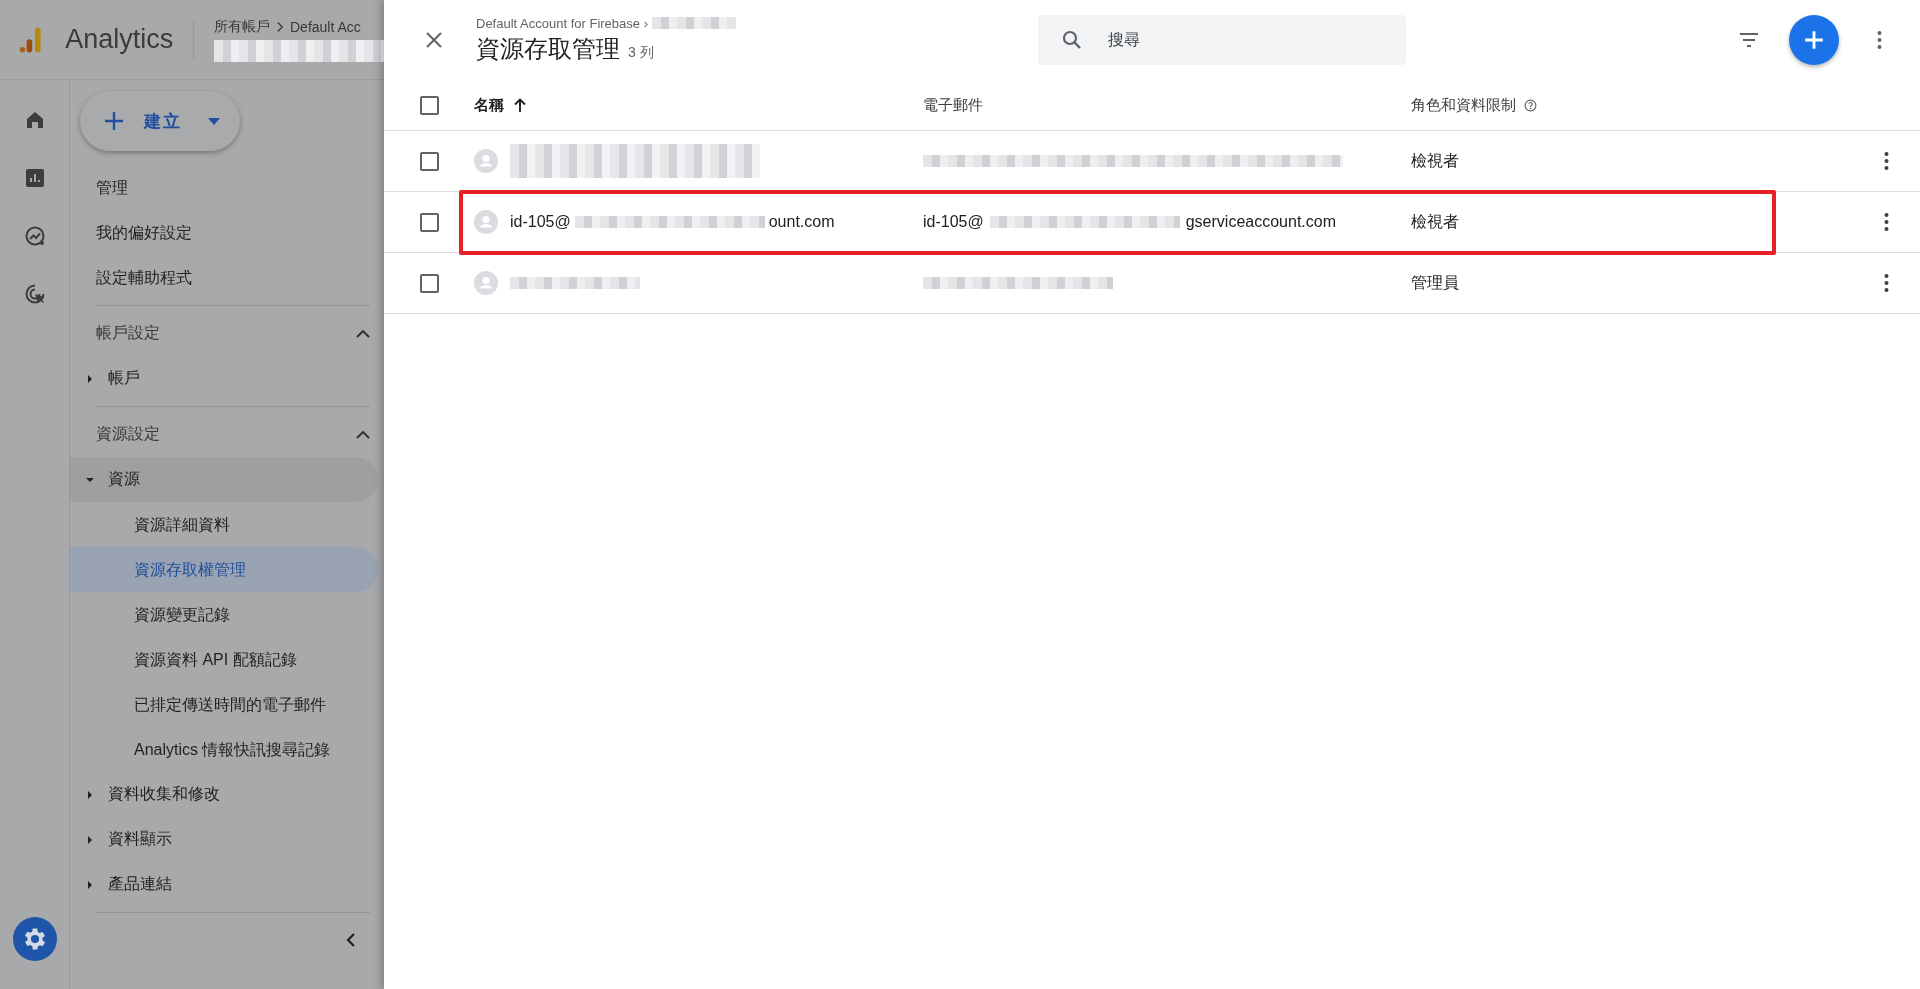 Image resolution: width=1920 pixels, height=989 pixels. Describe the element at coordinates (1435, 282) in the screenshot. I see `role-text: 管理員` at that location.